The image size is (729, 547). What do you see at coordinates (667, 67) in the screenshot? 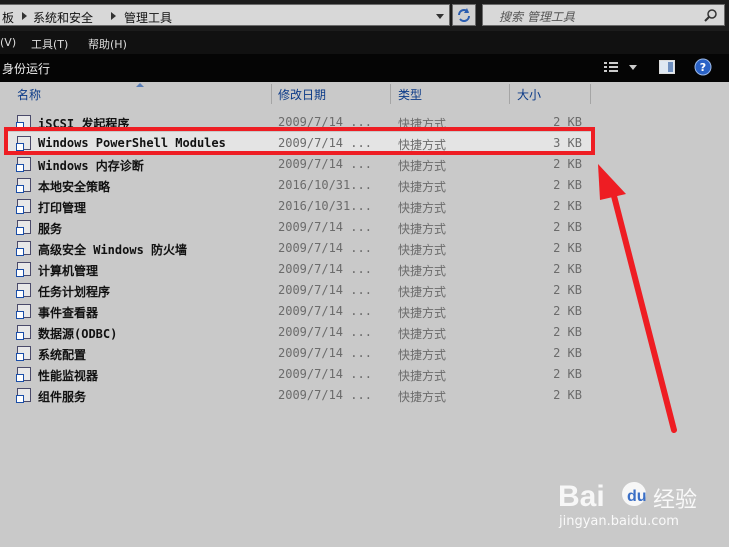
I see `preview-pane-icon` at bounding box center [667, 67].